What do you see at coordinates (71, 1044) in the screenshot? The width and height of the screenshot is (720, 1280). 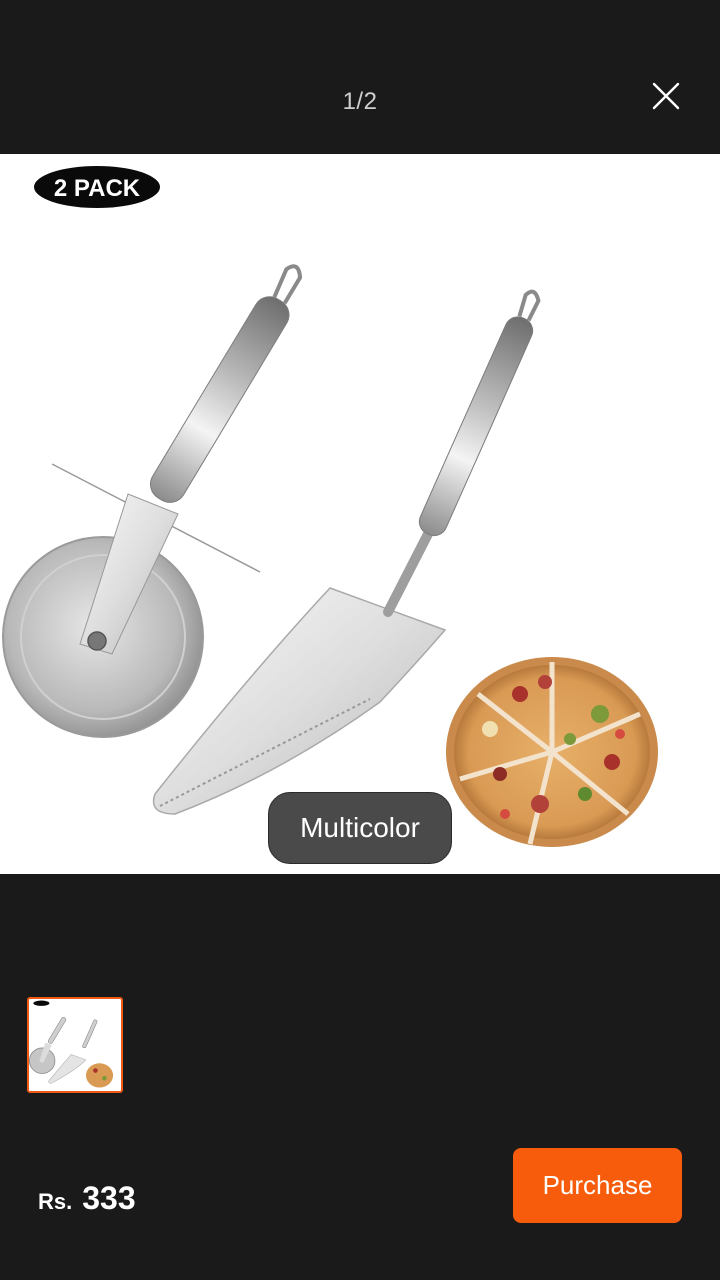 I see `thumbnail-illustration` at bounding box center [71, 1044].